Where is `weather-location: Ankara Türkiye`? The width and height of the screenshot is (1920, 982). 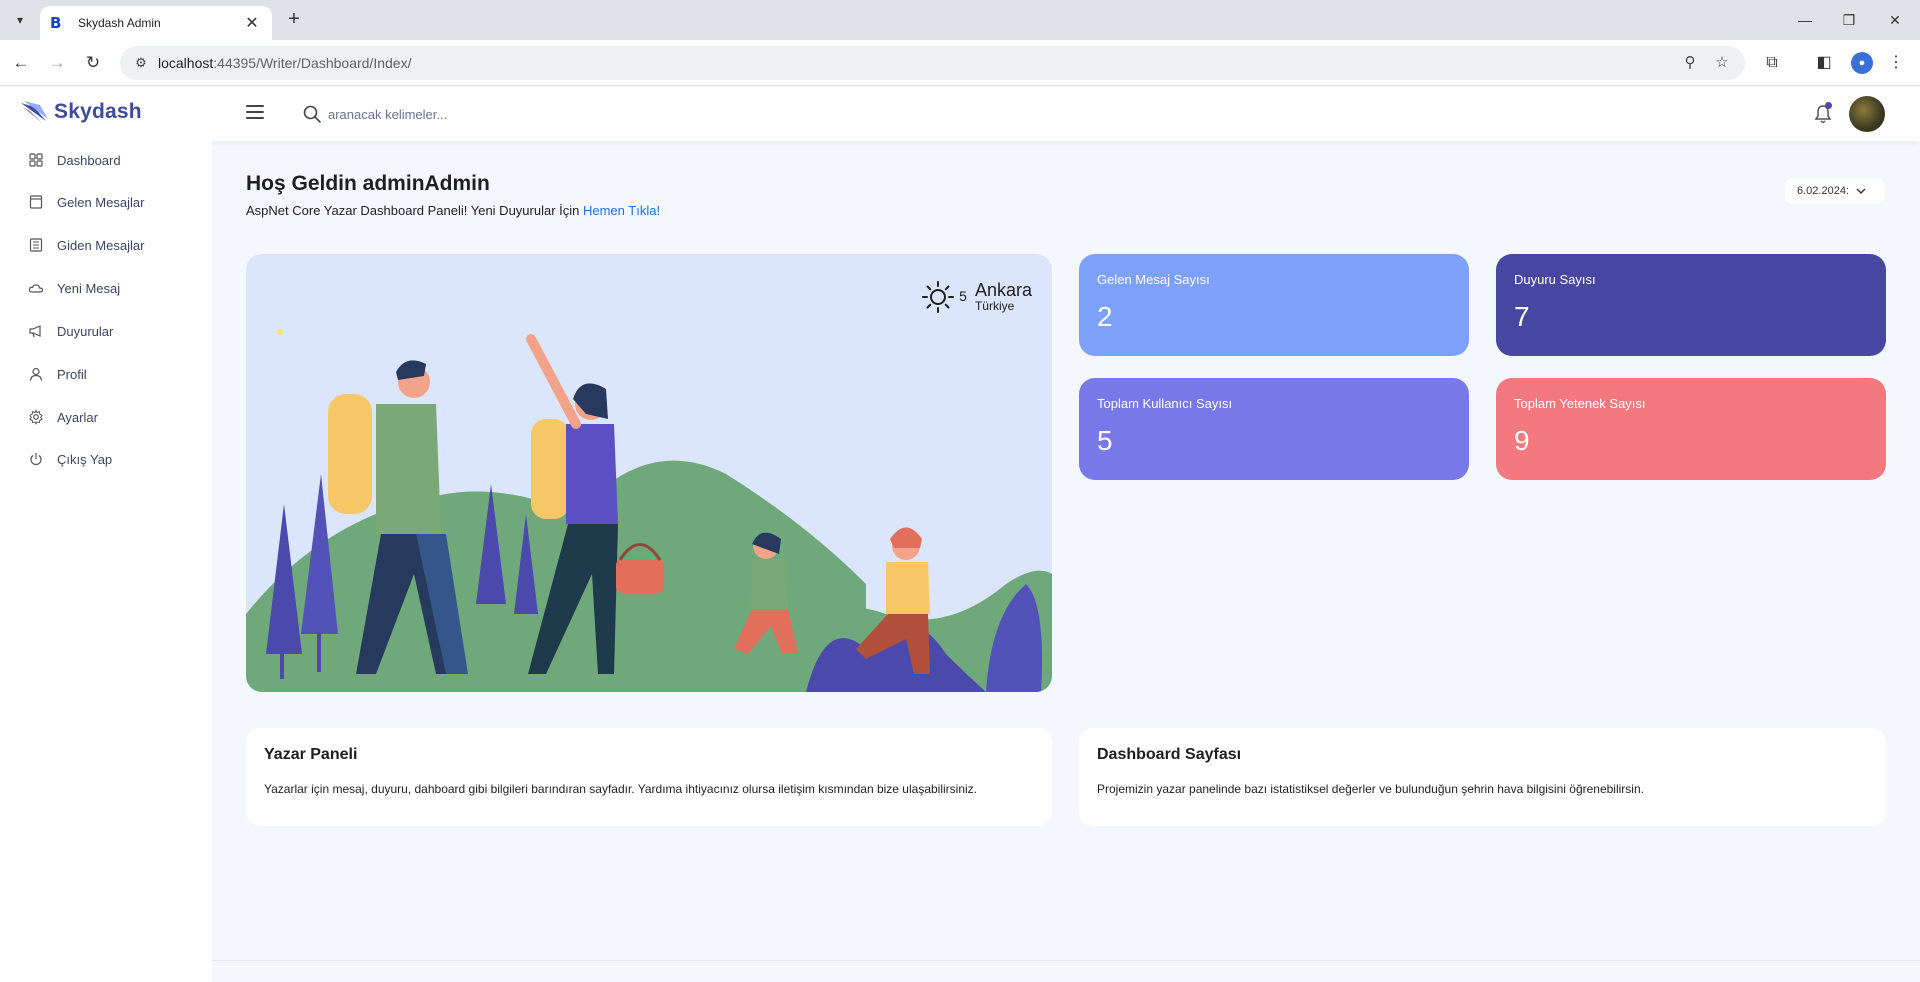 weather-location: Ankara Türkiye is located at coordinates (1003, 296).